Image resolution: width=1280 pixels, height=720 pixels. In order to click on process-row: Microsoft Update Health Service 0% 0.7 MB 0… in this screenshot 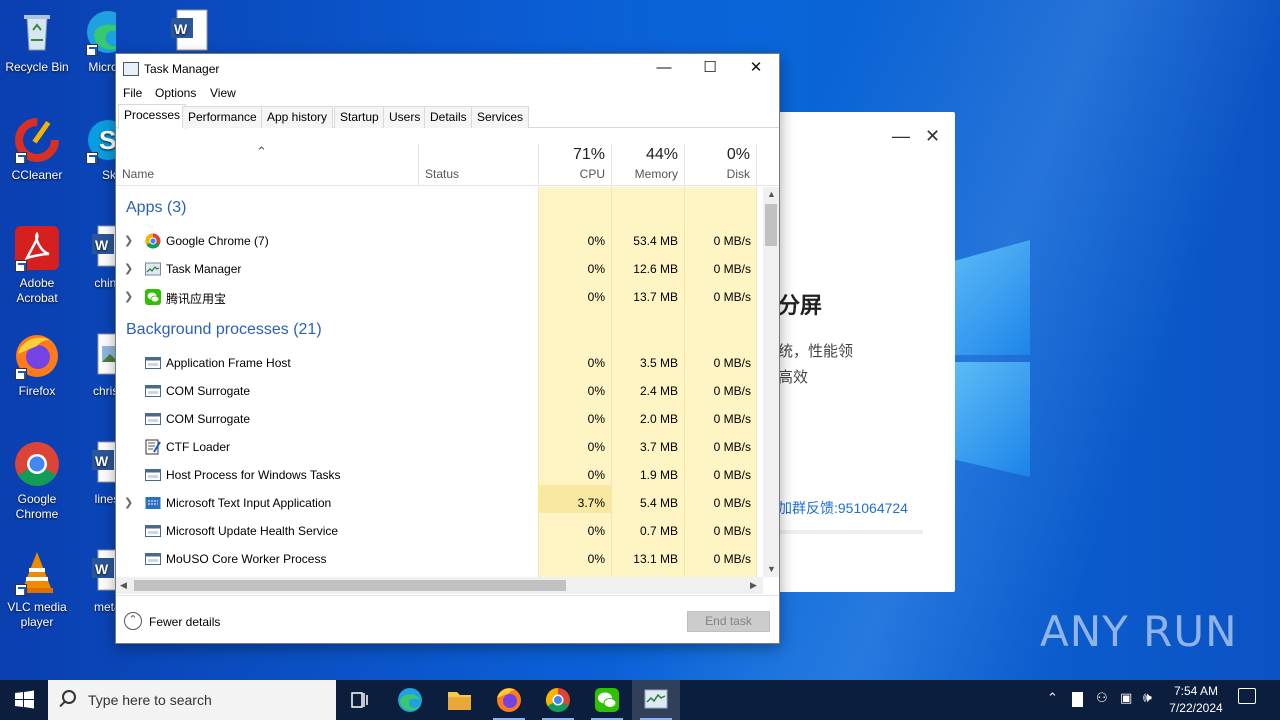, I will do `click(439, 531)`.